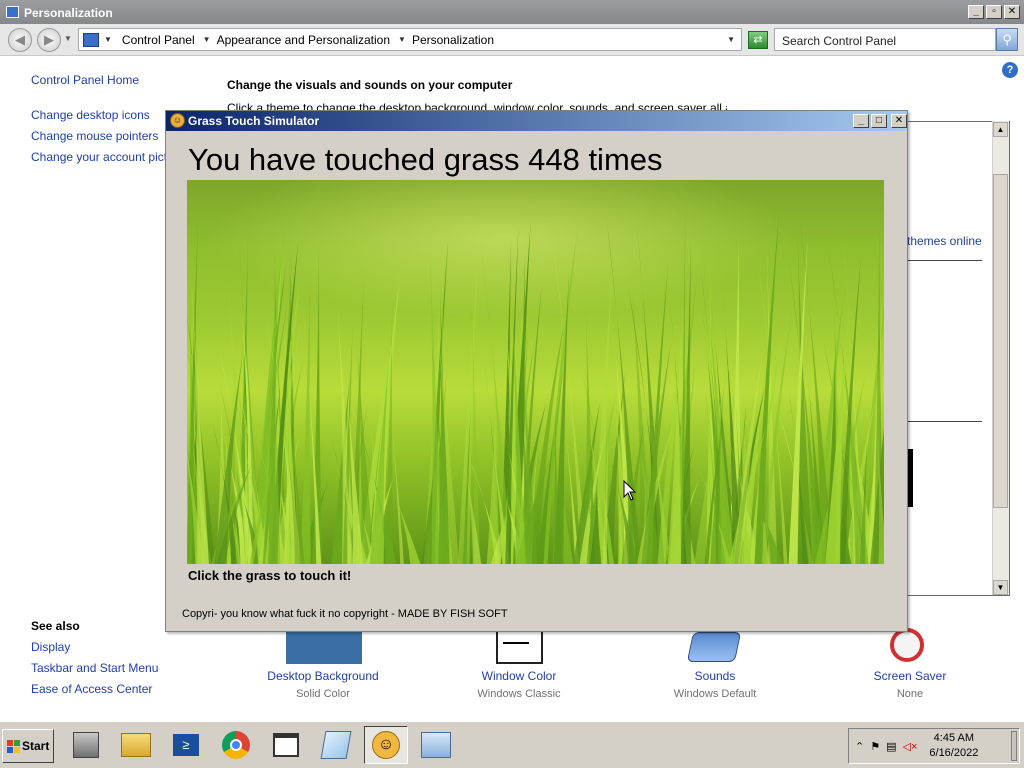 The height and width of the screenshot is (768, 1024). I want to click on sounds-tile: Sounds Windows Default, so click(715, 684).